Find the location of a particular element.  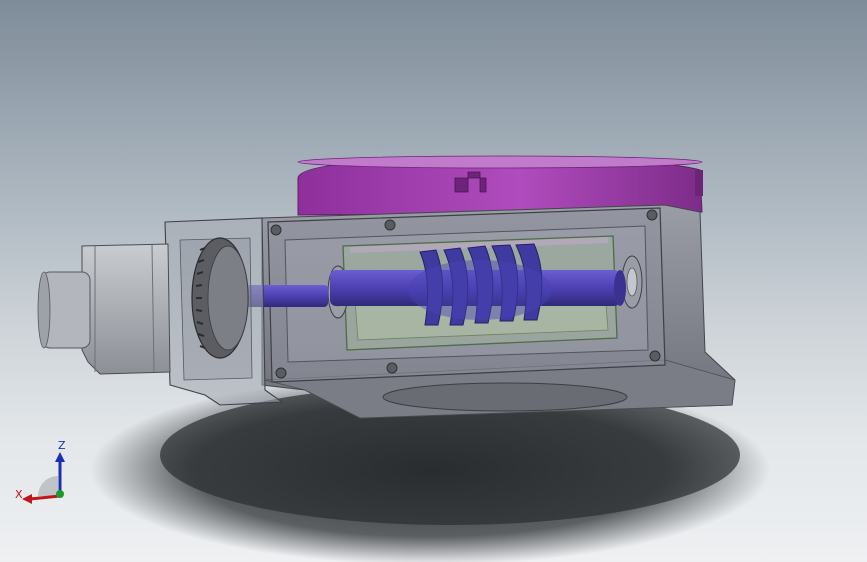

x-axis-label: X is located at coordinates (19, 494).